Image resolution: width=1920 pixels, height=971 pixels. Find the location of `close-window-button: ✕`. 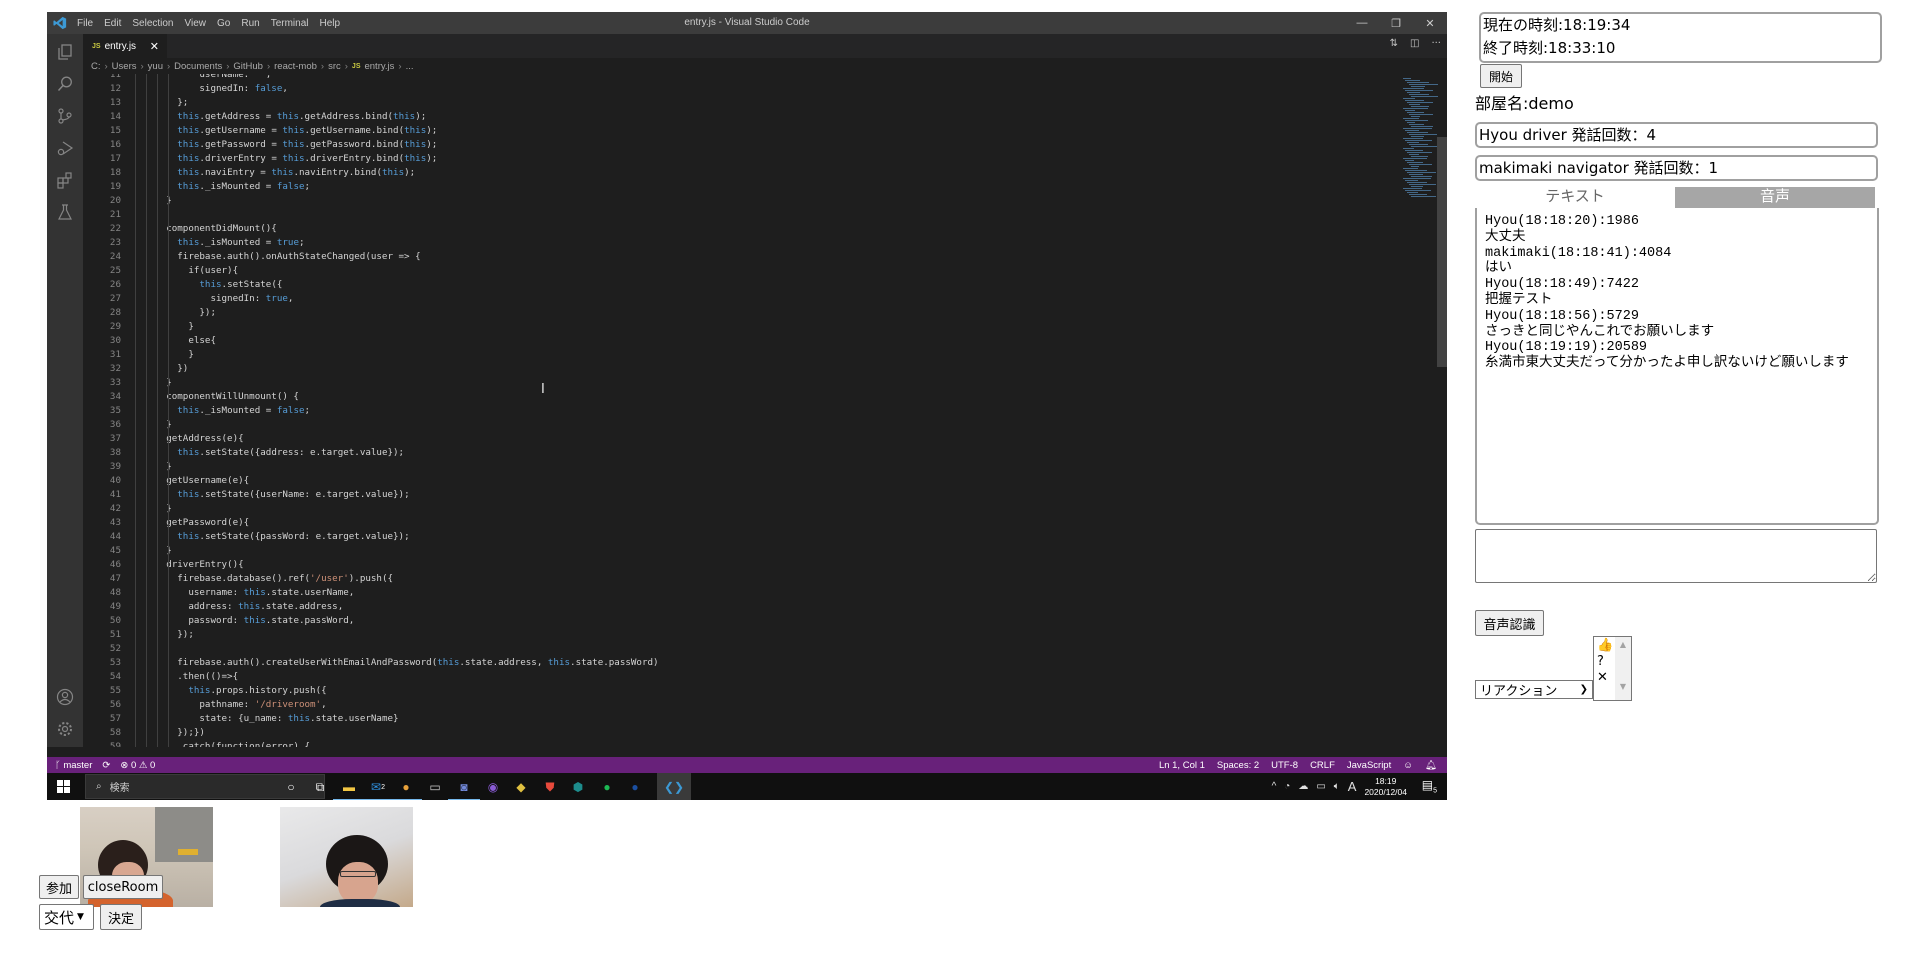

close-window-button: ✕ is located at coordinates (1430, 23).